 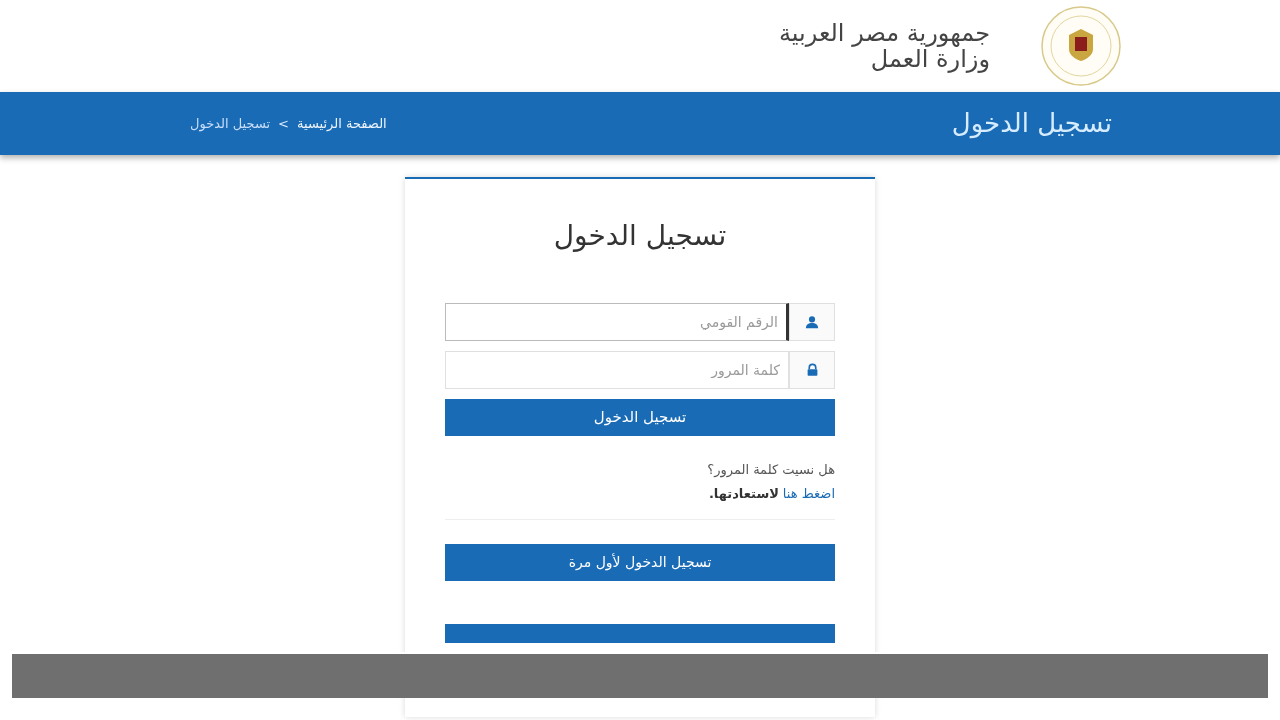 What do you see at coordinates (812, 322) in the screenshot?
I see `user-icon` at bounding box center [812, 322].